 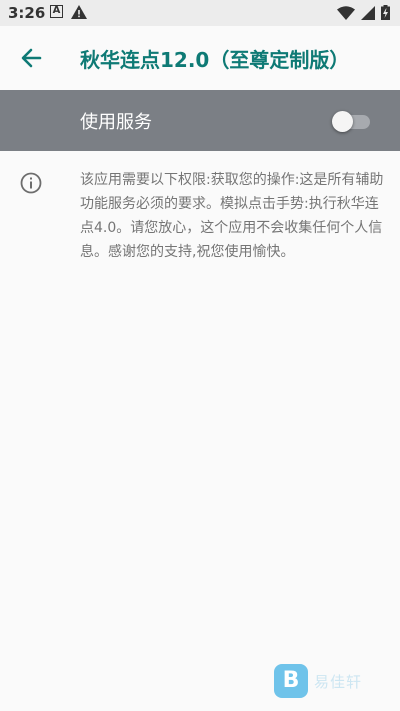 What do you see at coordinates (116, 122) in the screenshot?
I see `use-service-label: 使用服务` at bounding box center [116, 122].